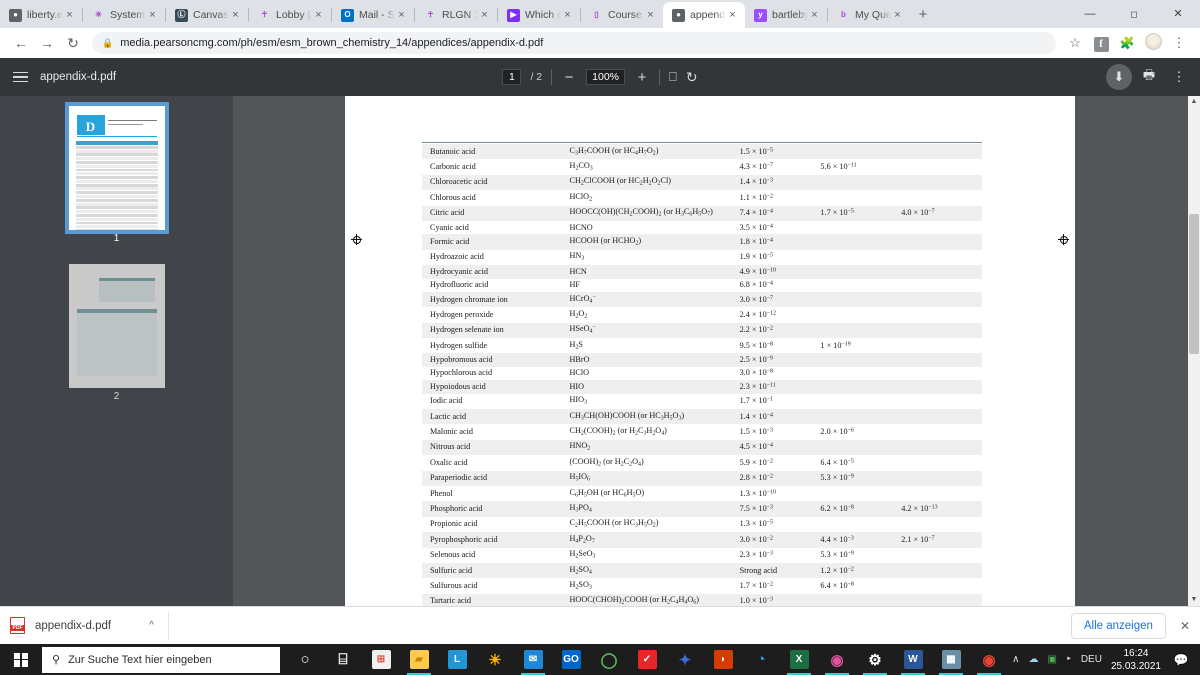 The height and width of the screenshot is (675, 1200). What do you see at coordinates (951, 659) in the screenshot?
I see `calculator-icon: ▦` at bounding box center [951, 659].